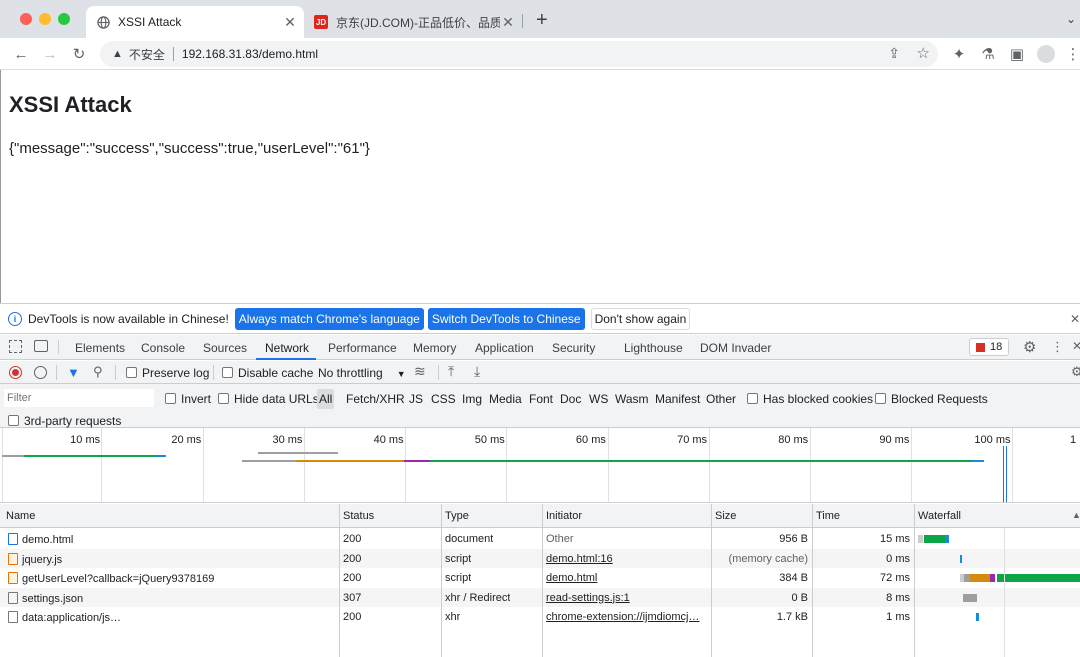  Describe the element at coordinates (519, 54) in the screenshot. I see `address-bar: ▲ 不安全 192.168.31.83/demo.html ⇪ ☆` at that location.